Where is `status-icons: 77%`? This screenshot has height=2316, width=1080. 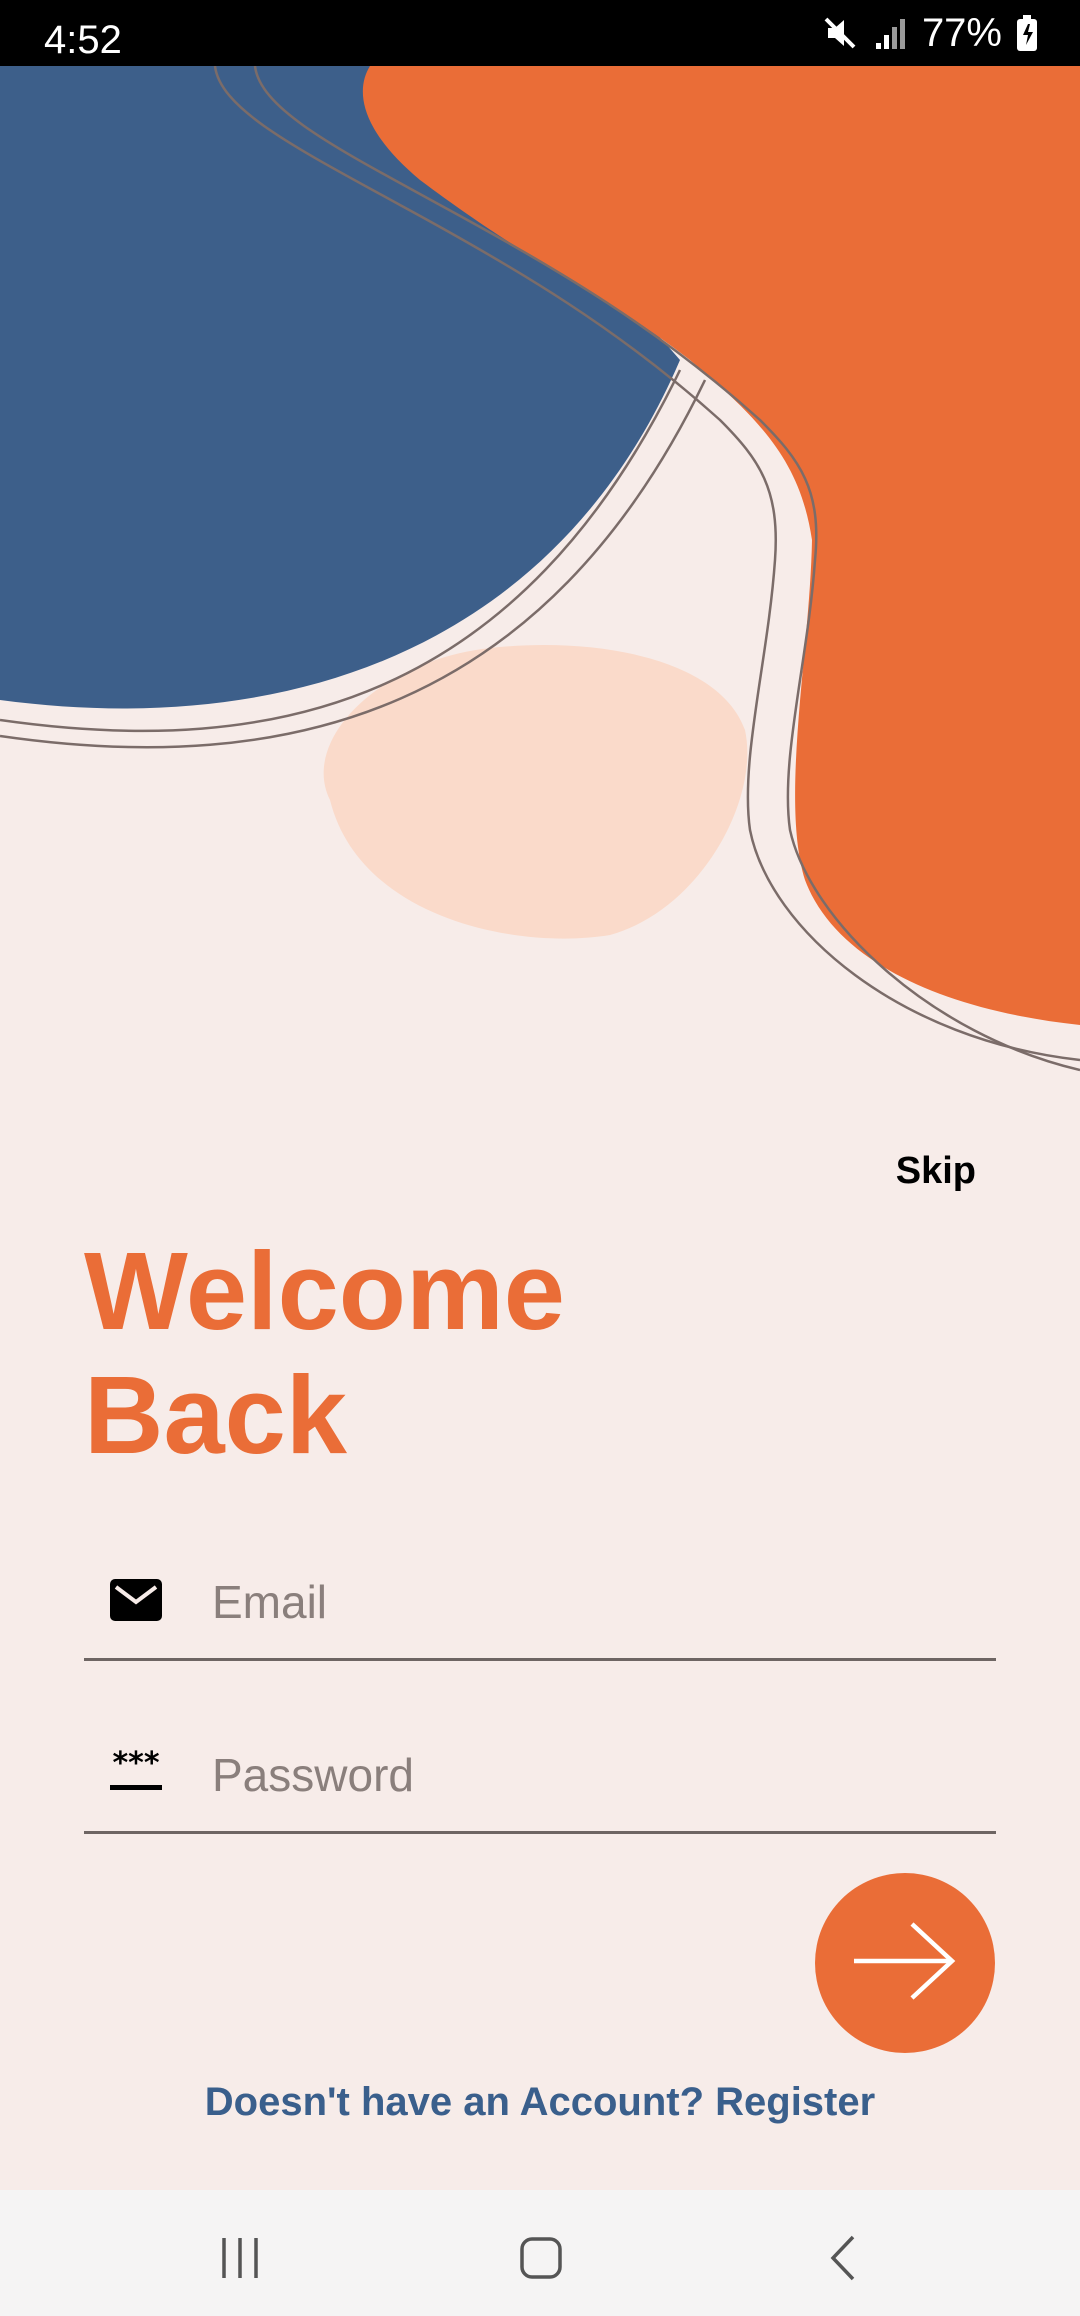
status-icons: 77% is located at coordinates (929, 33).